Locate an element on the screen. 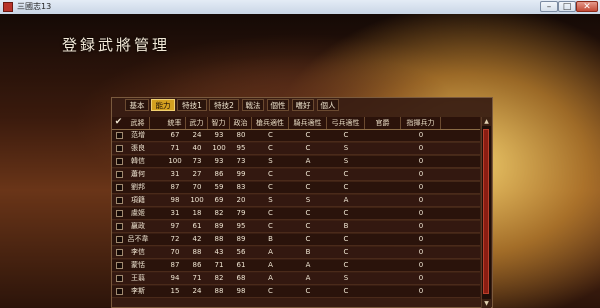 This screenshot has width=600, height=308. cell-war: 24 is located at coordinates (197, 135).